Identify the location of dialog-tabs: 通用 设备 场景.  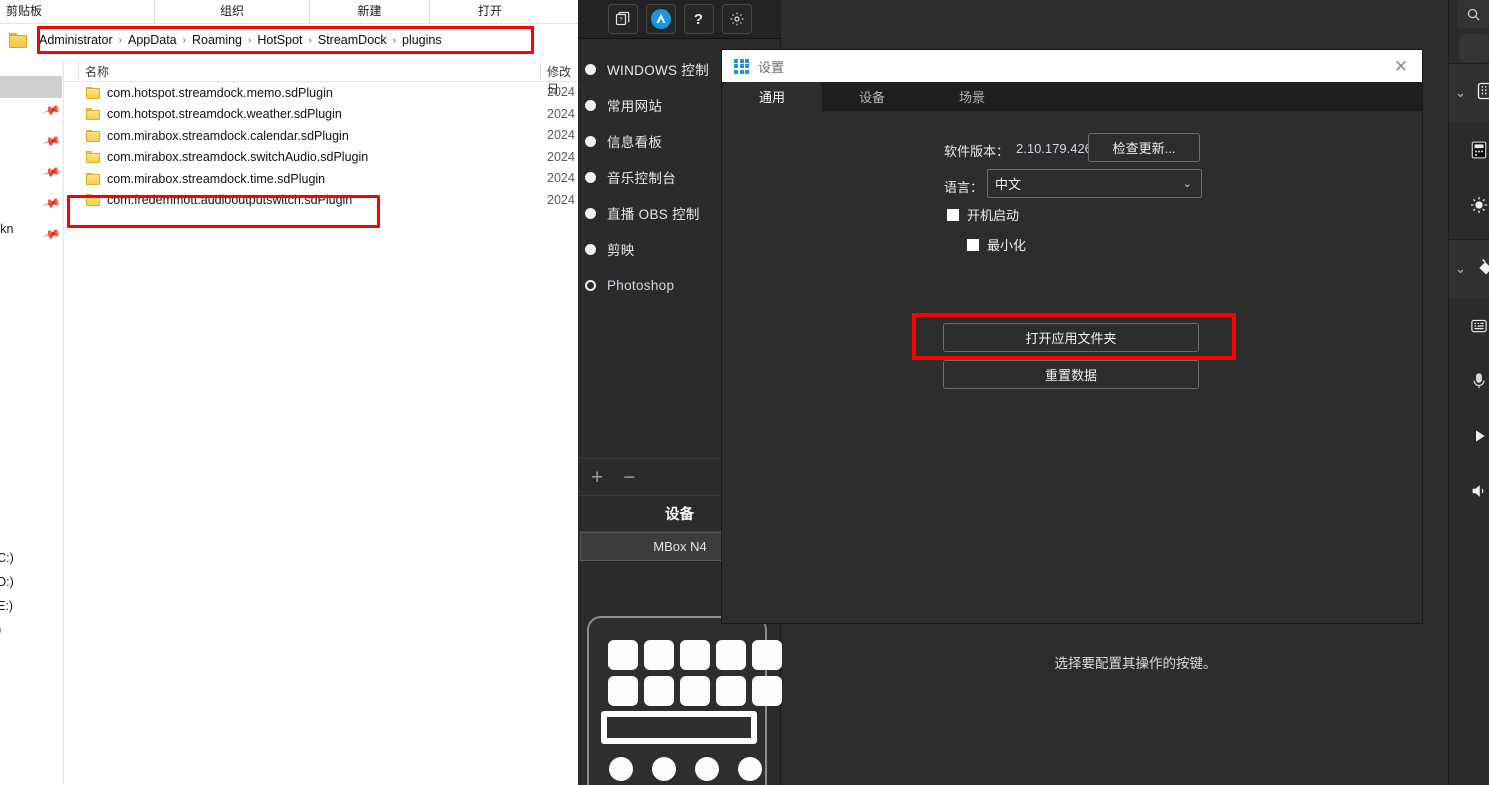
(1072, 96).